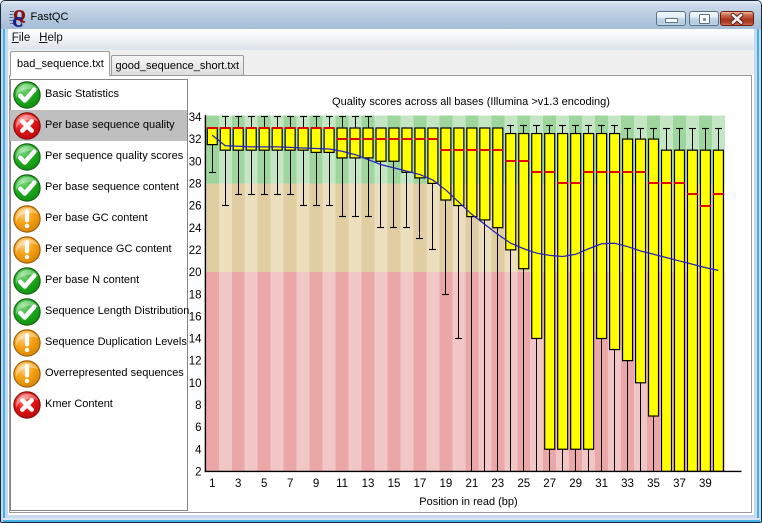 The height and width of the screenshot is (523, 762). Describe the element at coordinates (575, 484) in the screenshot. I see `svg-text: 29` at that location.